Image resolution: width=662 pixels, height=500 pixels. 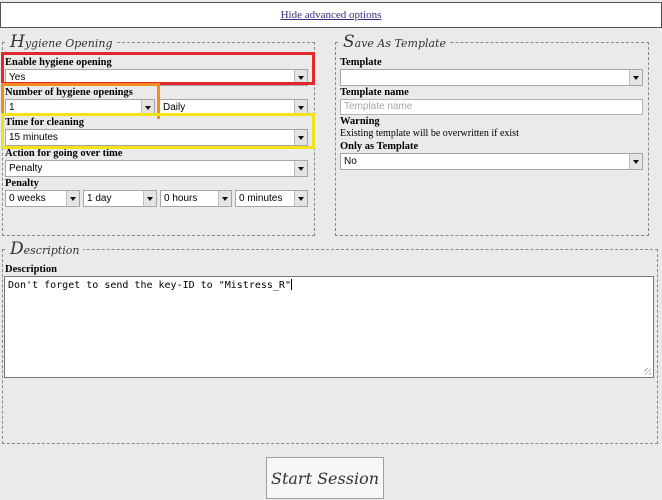 I want to click on penalty-days-select: 1 day, so click(x=120, y=198).